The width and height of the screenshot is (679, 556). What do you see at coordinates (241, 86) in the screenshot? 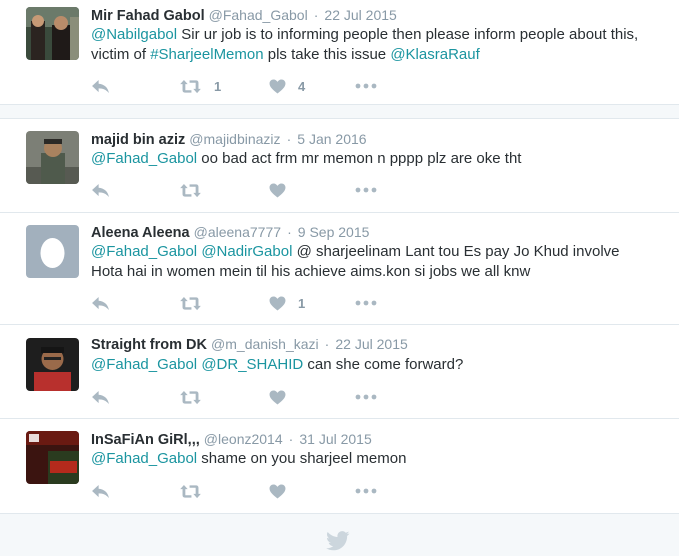
I see `tweet-actions: 1 4` at bounding box center [241, 86].